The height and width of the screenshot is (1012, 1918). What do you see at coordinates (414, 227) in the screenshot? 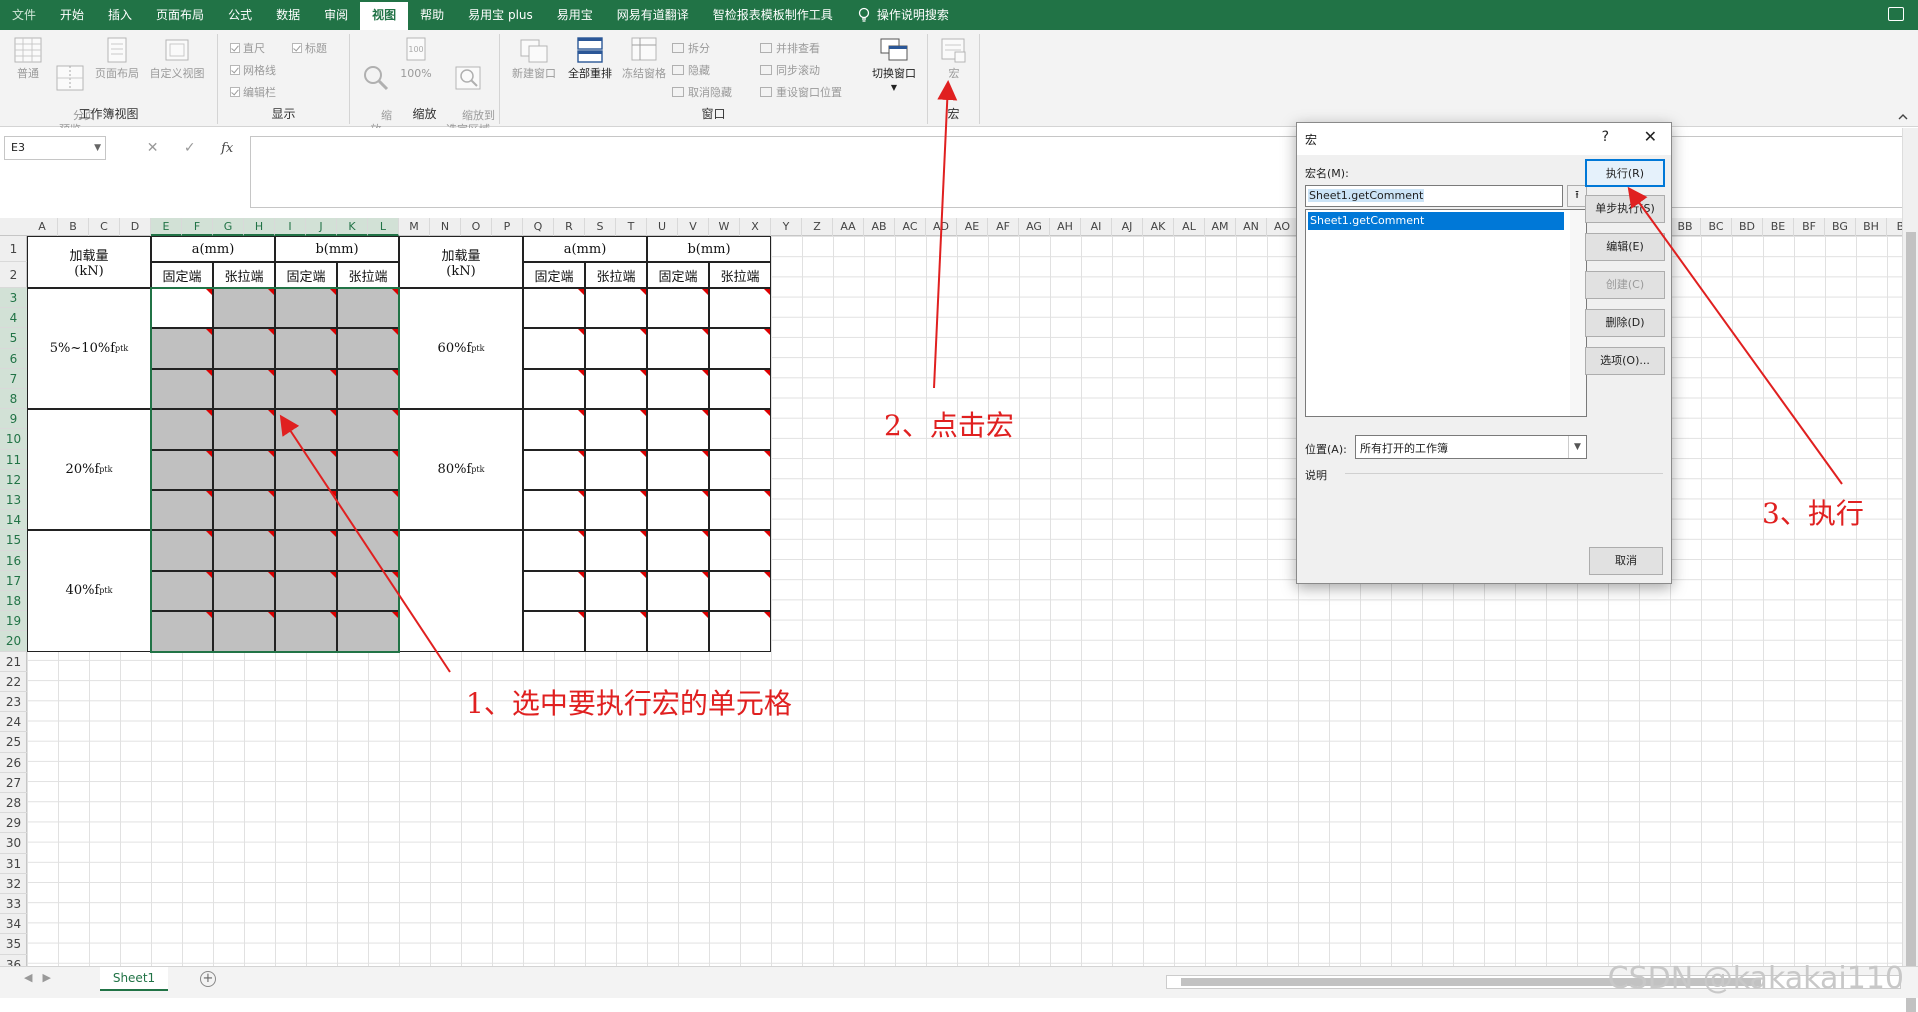
I see `column-header: M` at bounding box center [414, 227].